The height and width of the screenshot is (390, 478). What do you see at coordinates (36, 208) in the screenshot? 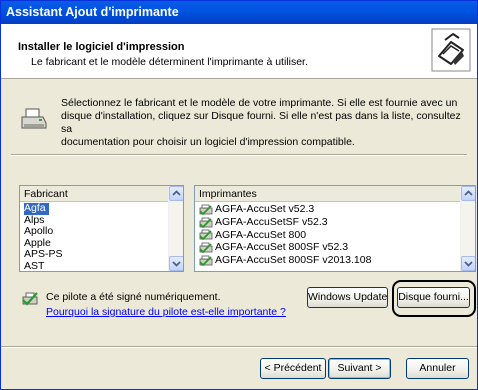
I see `manufacturer-item-label: Agfa` at bounding box center [36, 208].